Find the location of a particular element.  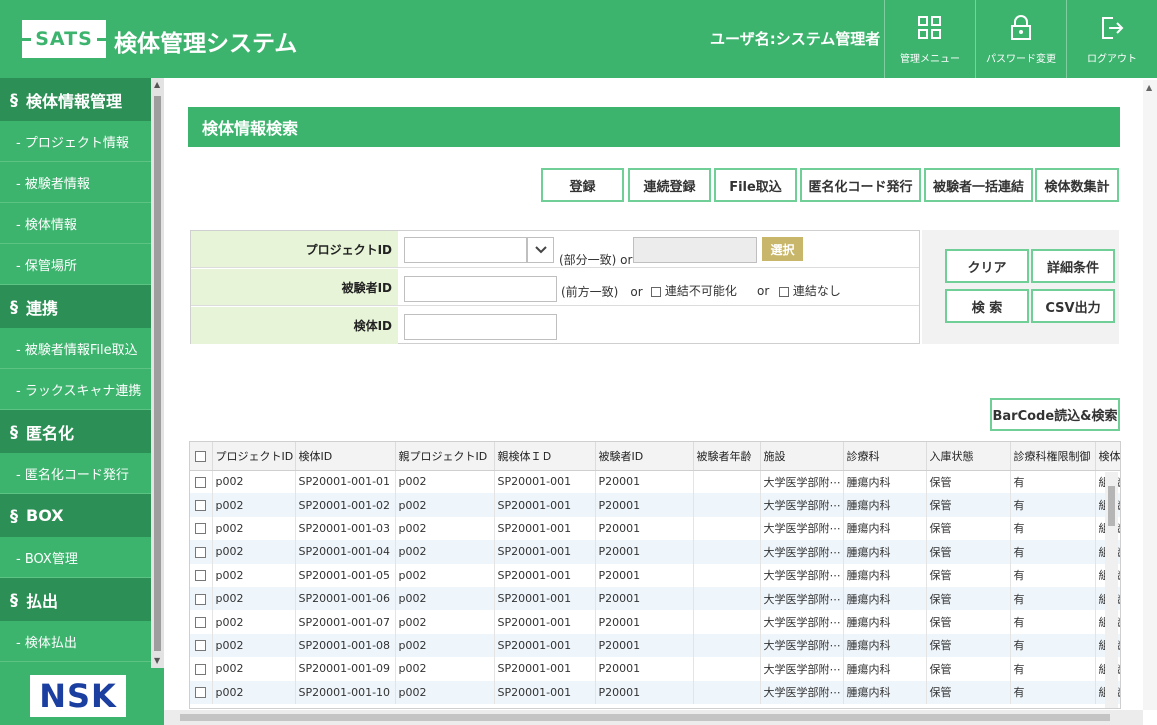

file-import-button: File取込 is located at coordinates (755, 185).